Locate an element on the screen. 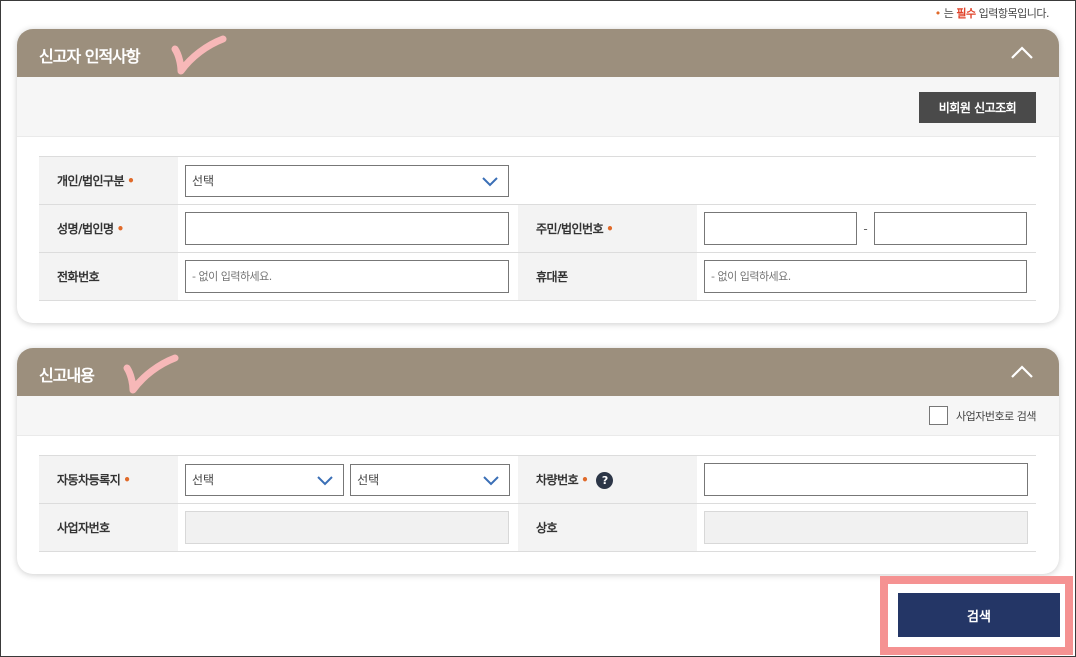 The image size is (1076, 657). plate-input is located at coordinates (866, 479).